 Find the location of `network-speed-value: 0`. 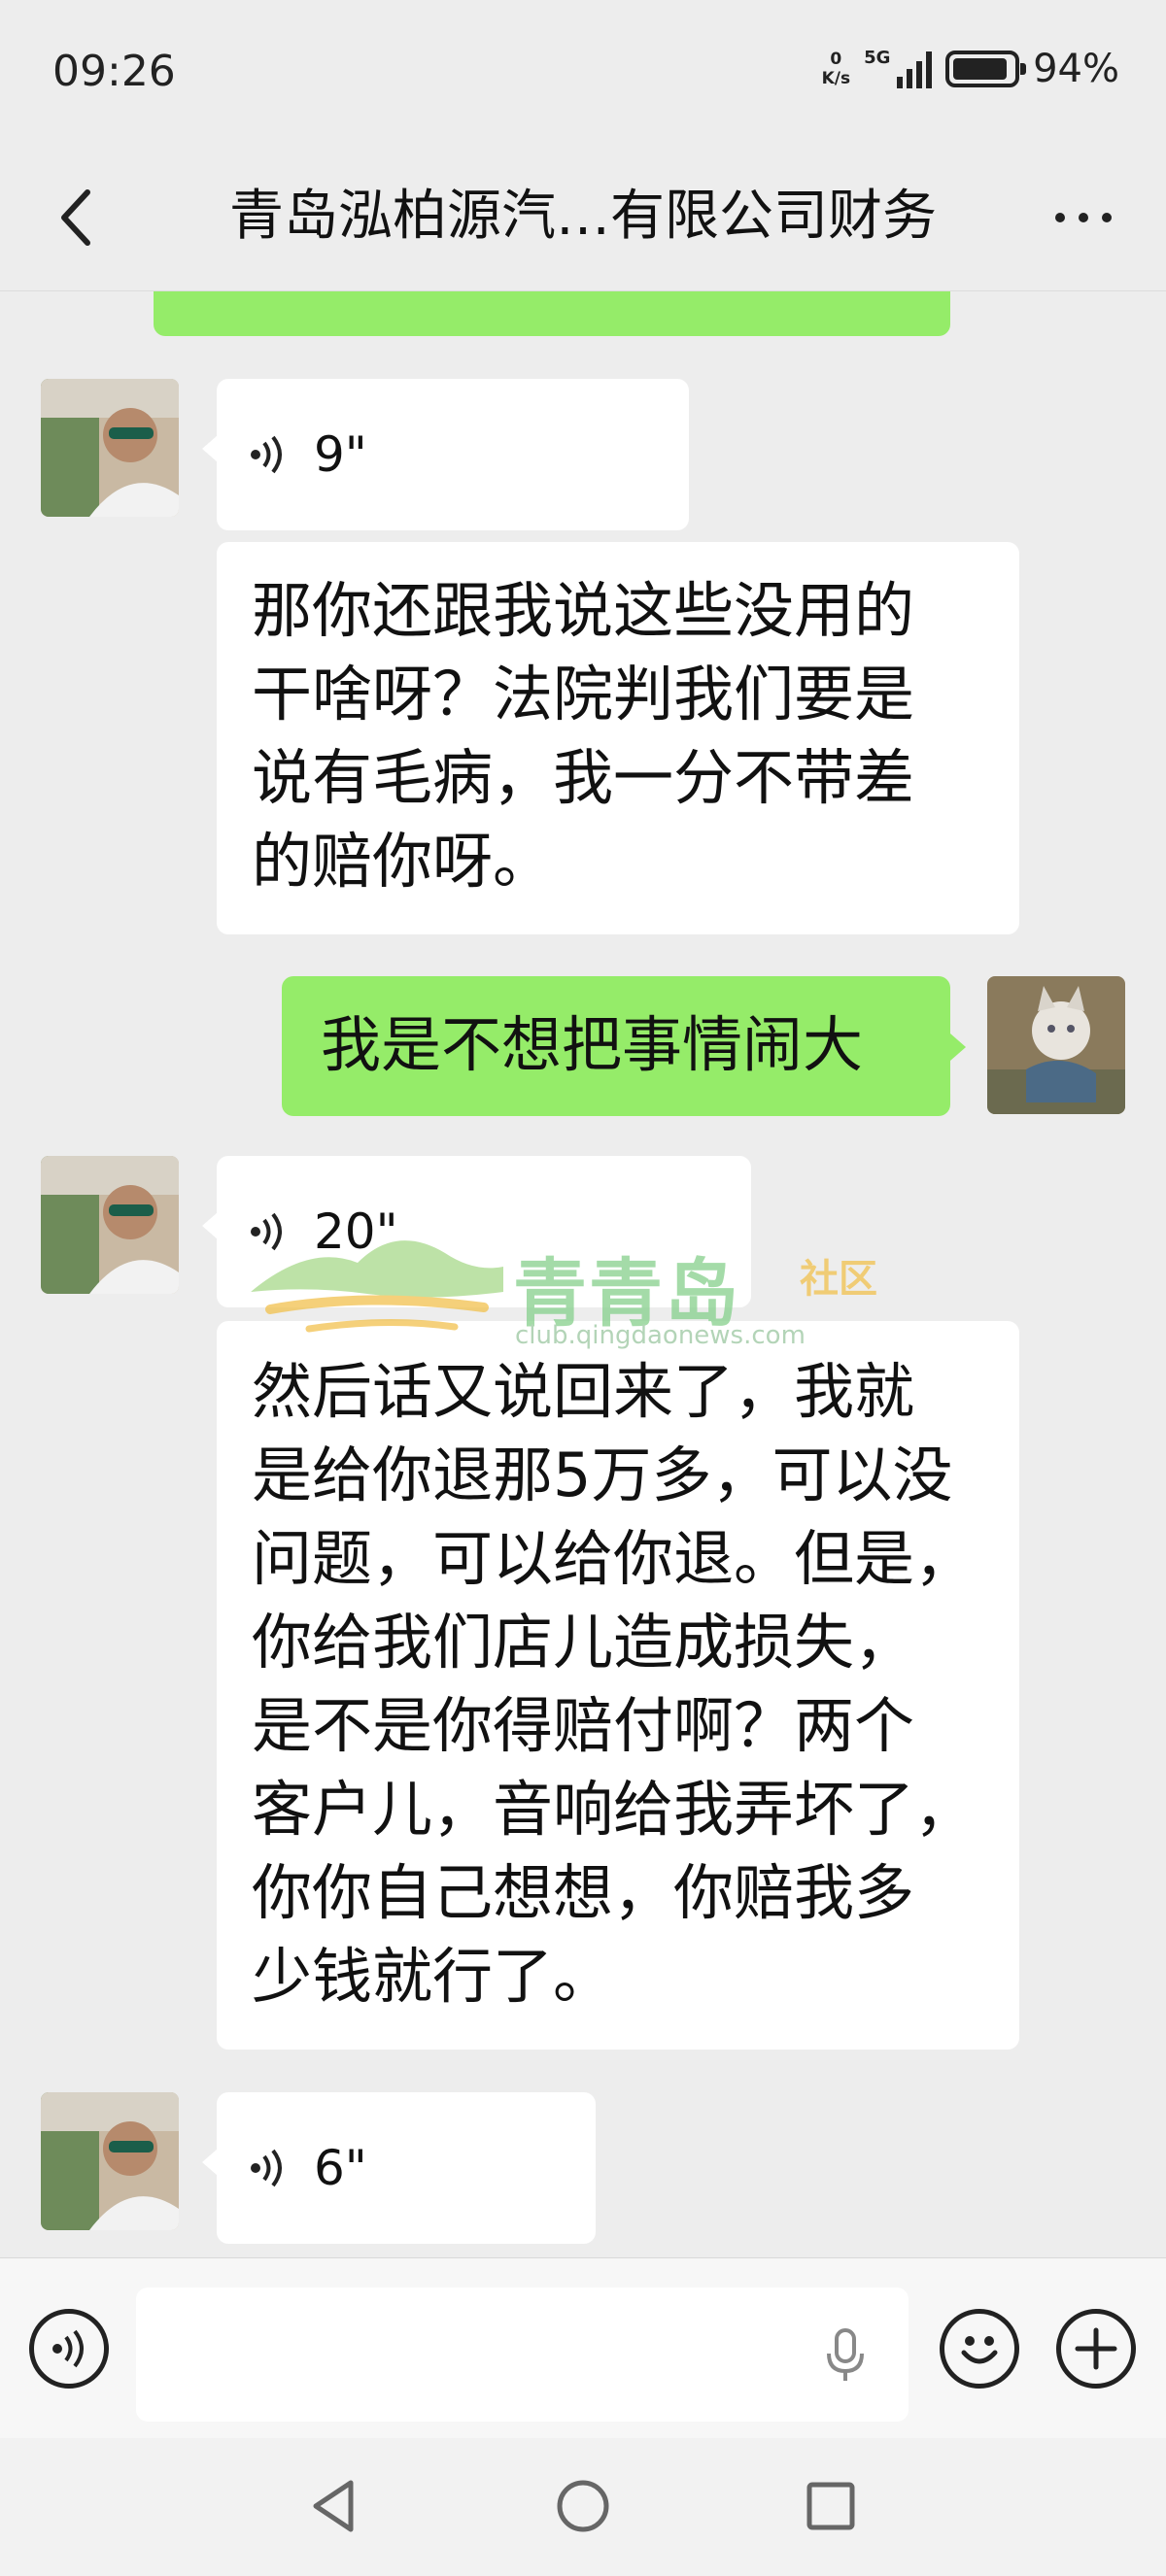

network-speed-value: 0 is located at coordinates (836, 59).